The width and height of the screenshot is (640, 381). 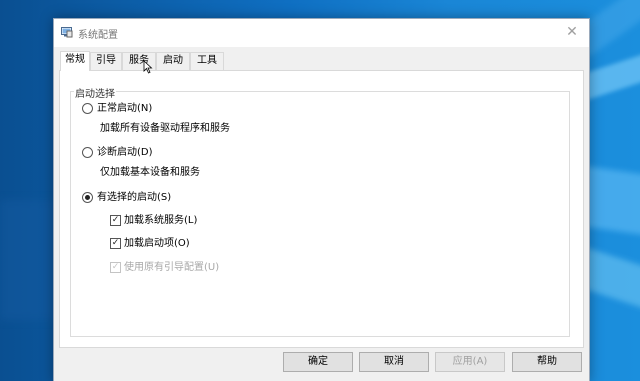 What do you see at coordinates (173, 61) in the screenshot?
I see `tab-startup: 启动` at bounding box center [173, 61].